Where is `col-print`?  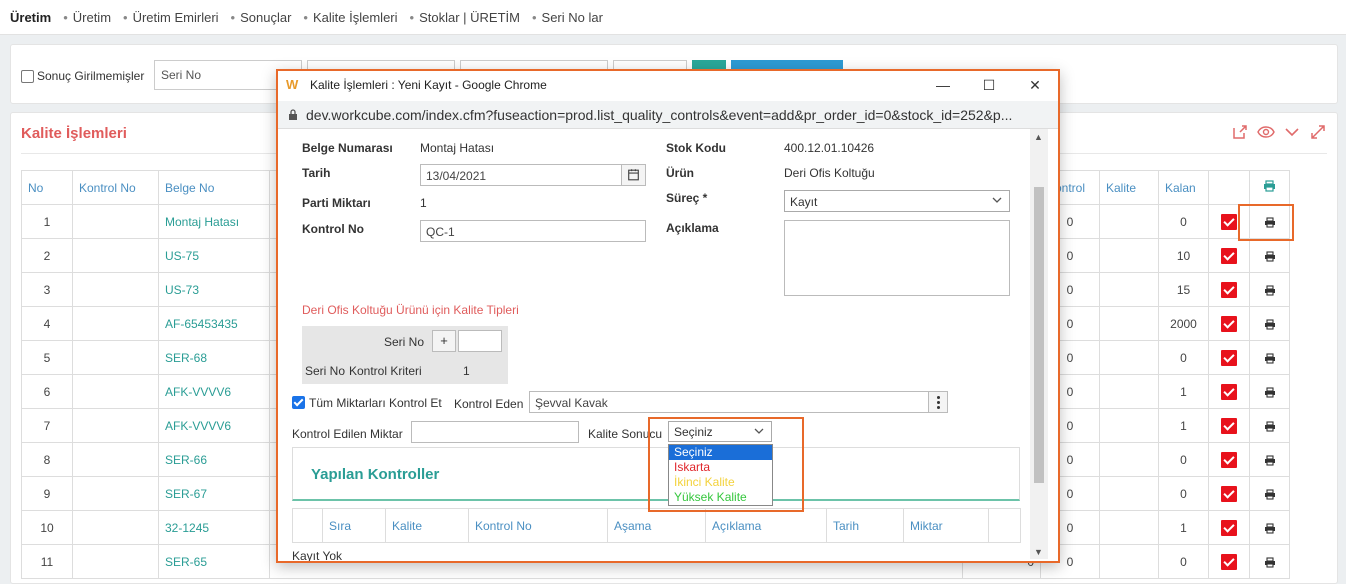
col-print is located at coordinates (1269, 187).